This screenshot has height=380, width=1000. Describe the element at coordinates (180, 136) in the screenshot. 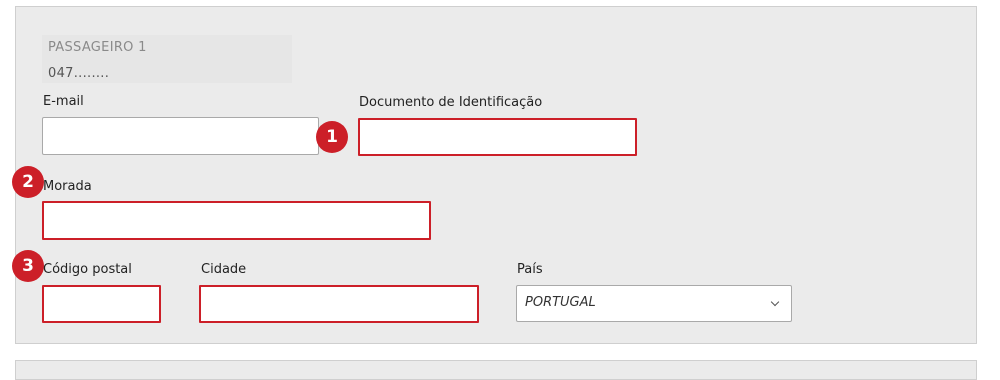

I see `email-field` at that location.